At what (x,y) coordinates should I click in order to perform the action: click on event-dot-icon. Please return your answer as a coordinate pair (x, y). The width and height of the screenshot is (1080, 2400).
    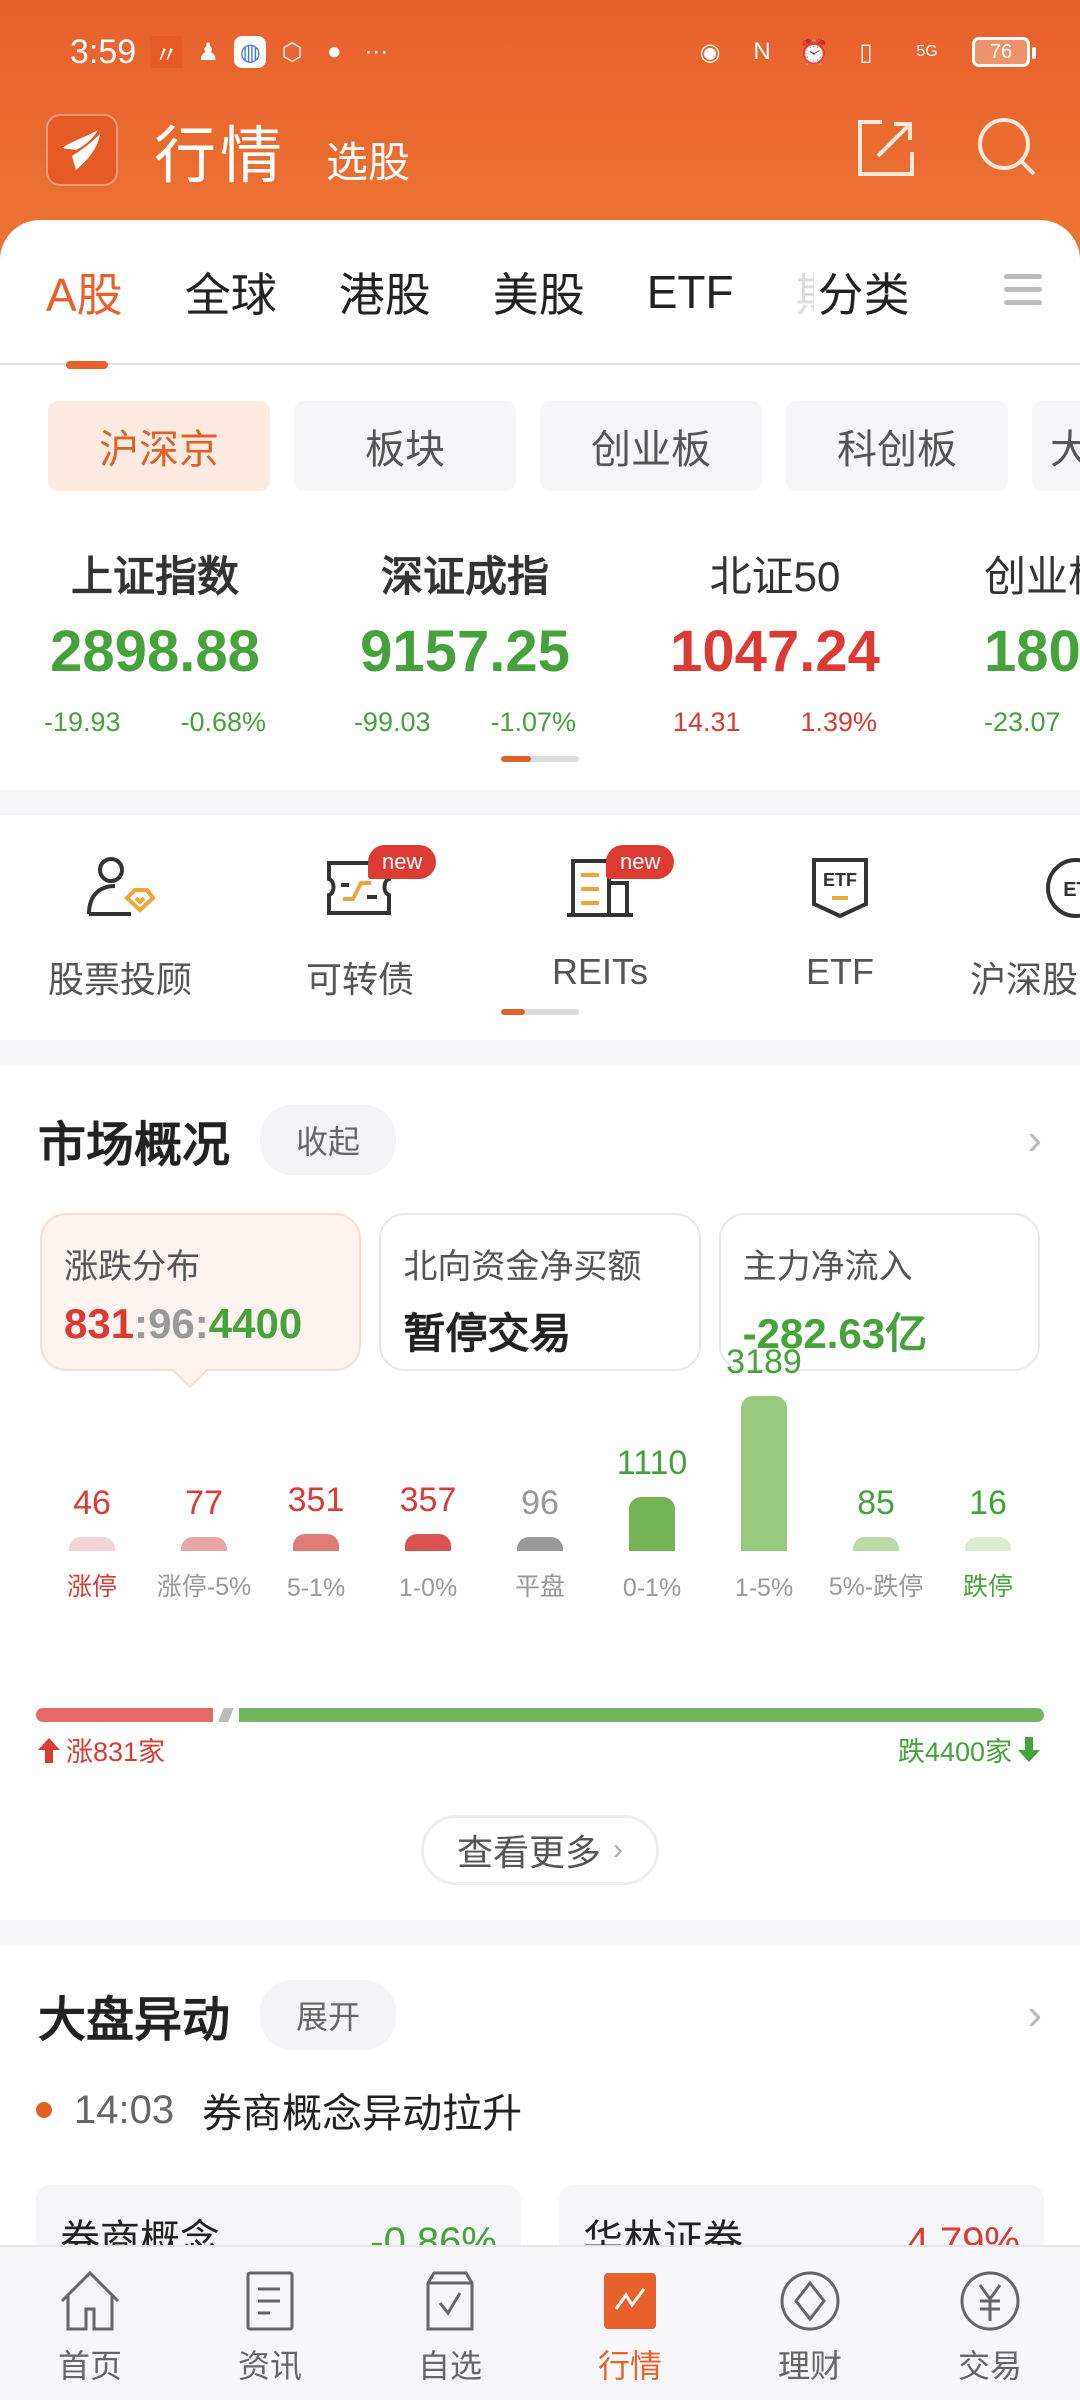
    Looking at the image, I should click on (44, 2110).